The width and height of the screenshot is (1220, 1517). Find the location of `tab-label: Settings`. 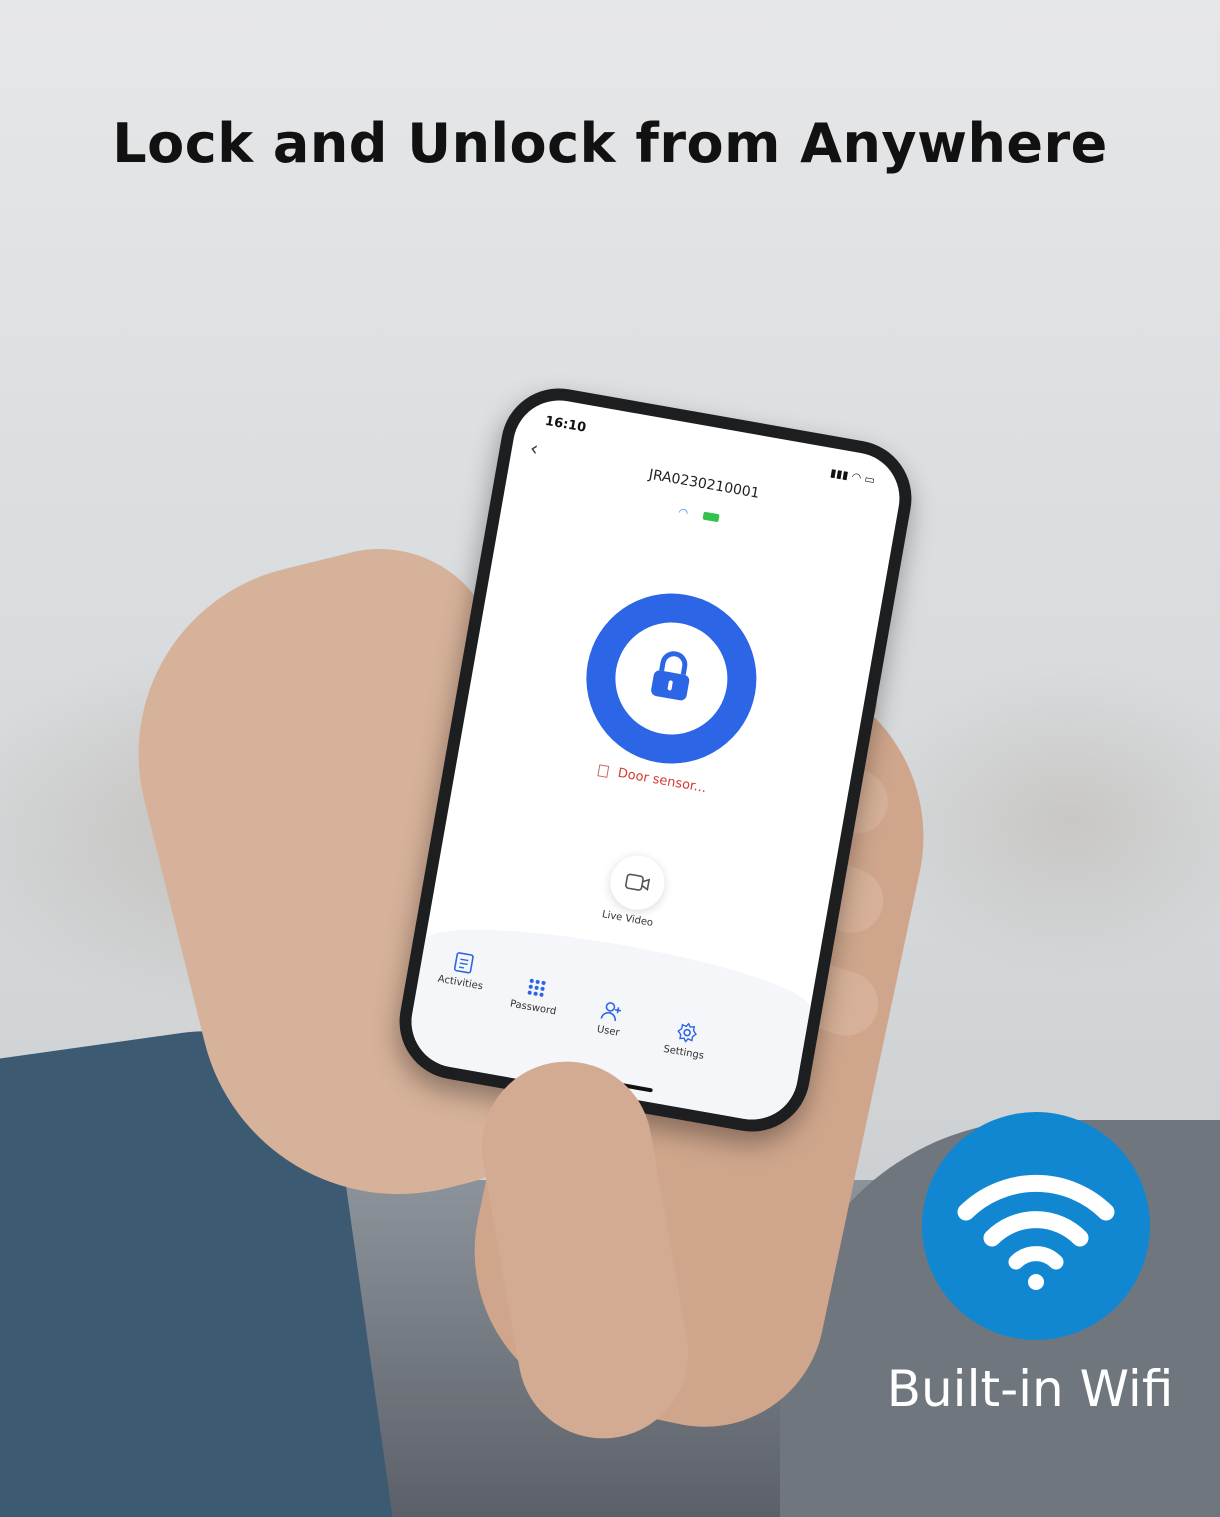

tab-label: Settings is located at coordinates (683, 1052).